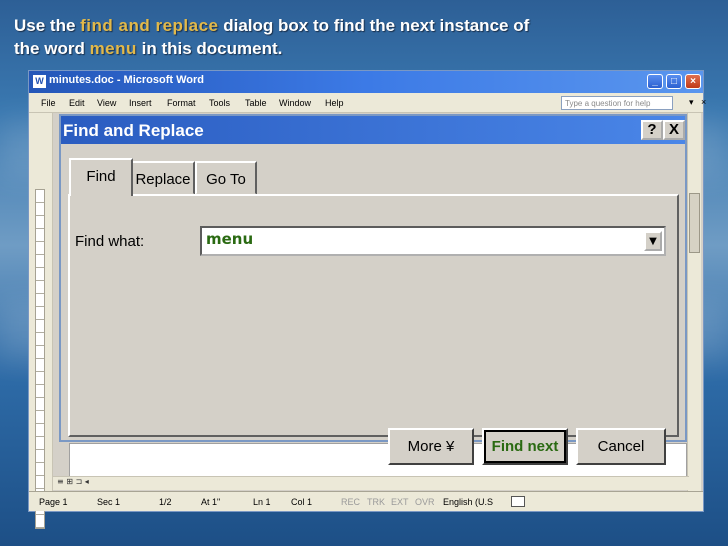  What do you see at coordinates (693, 81) in the screenshot?
I see `close-icon: ×` at bounding box center [693, 81].